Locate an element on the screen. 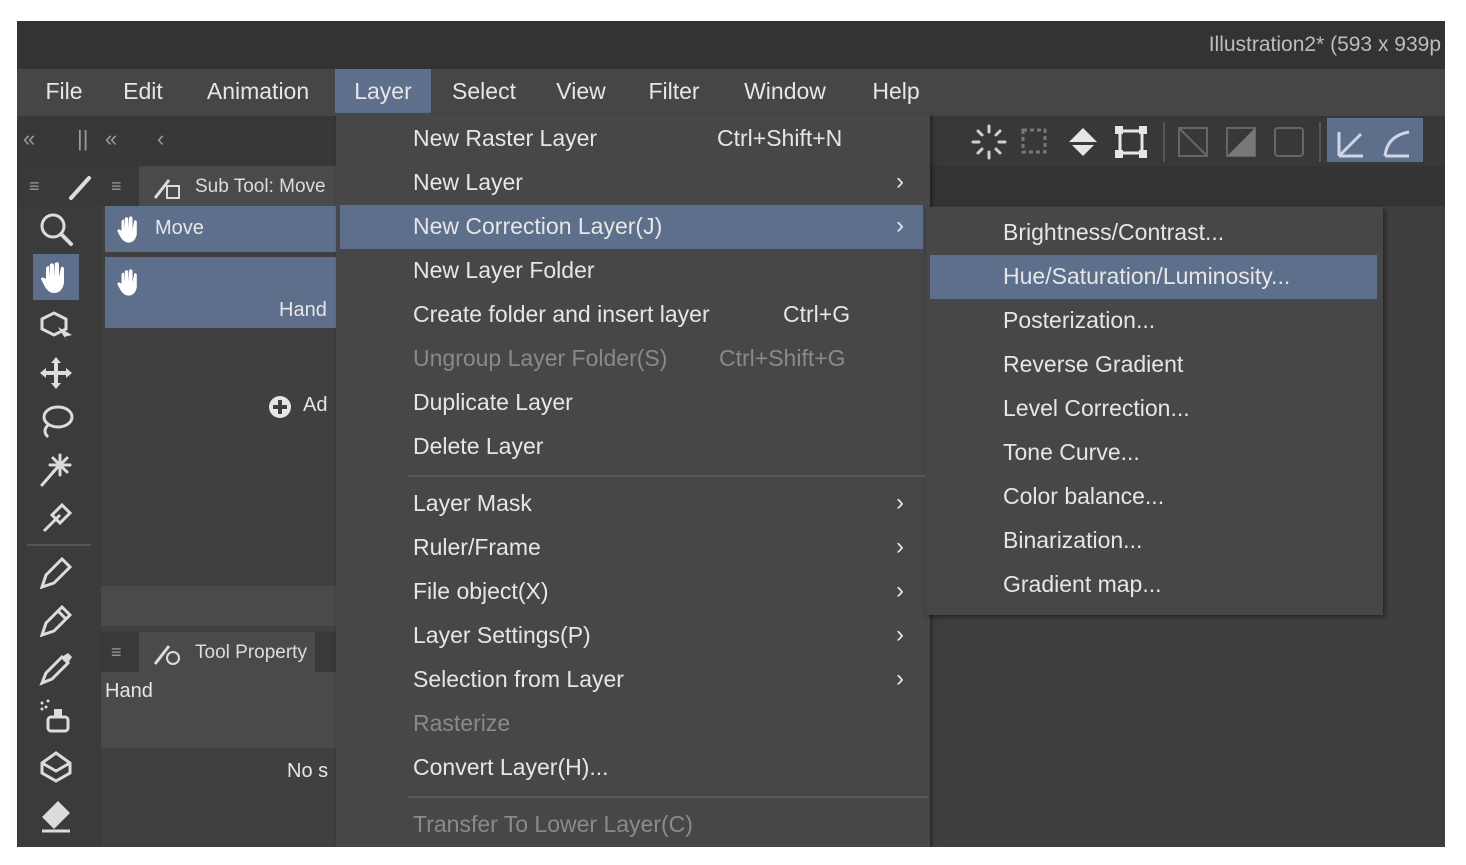 Image resolution: width=1466 pixels, height=865 pixels. menu-item-transfer-lower: Transfer To Lower Layer(C) is located at coordinates (631, 825).